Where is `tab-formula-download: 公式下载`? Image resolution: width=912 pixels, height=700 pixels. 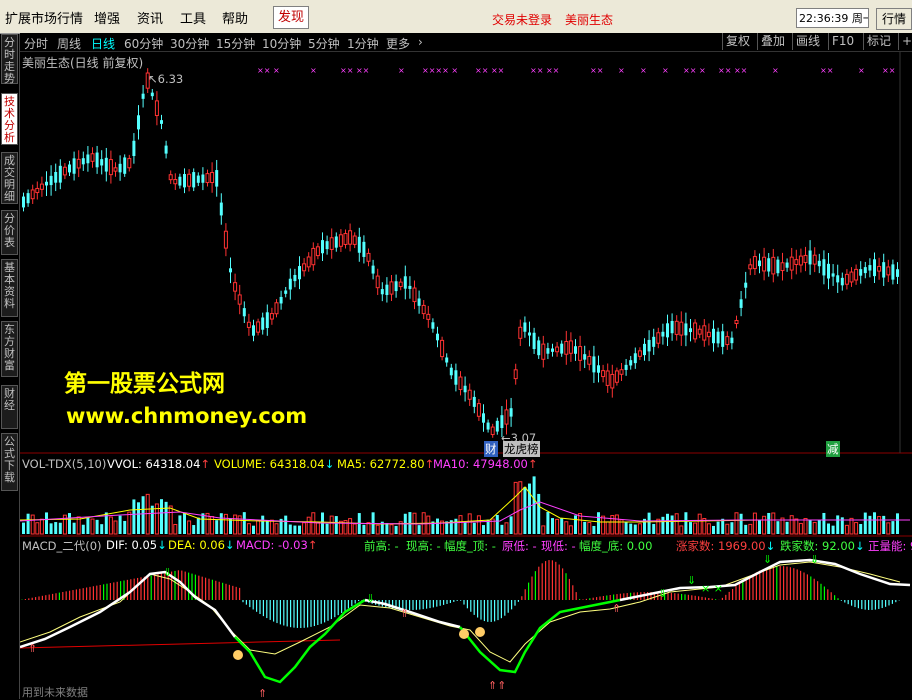 tab-formula-download: 公式下载 is located at coordinates (9, 462).